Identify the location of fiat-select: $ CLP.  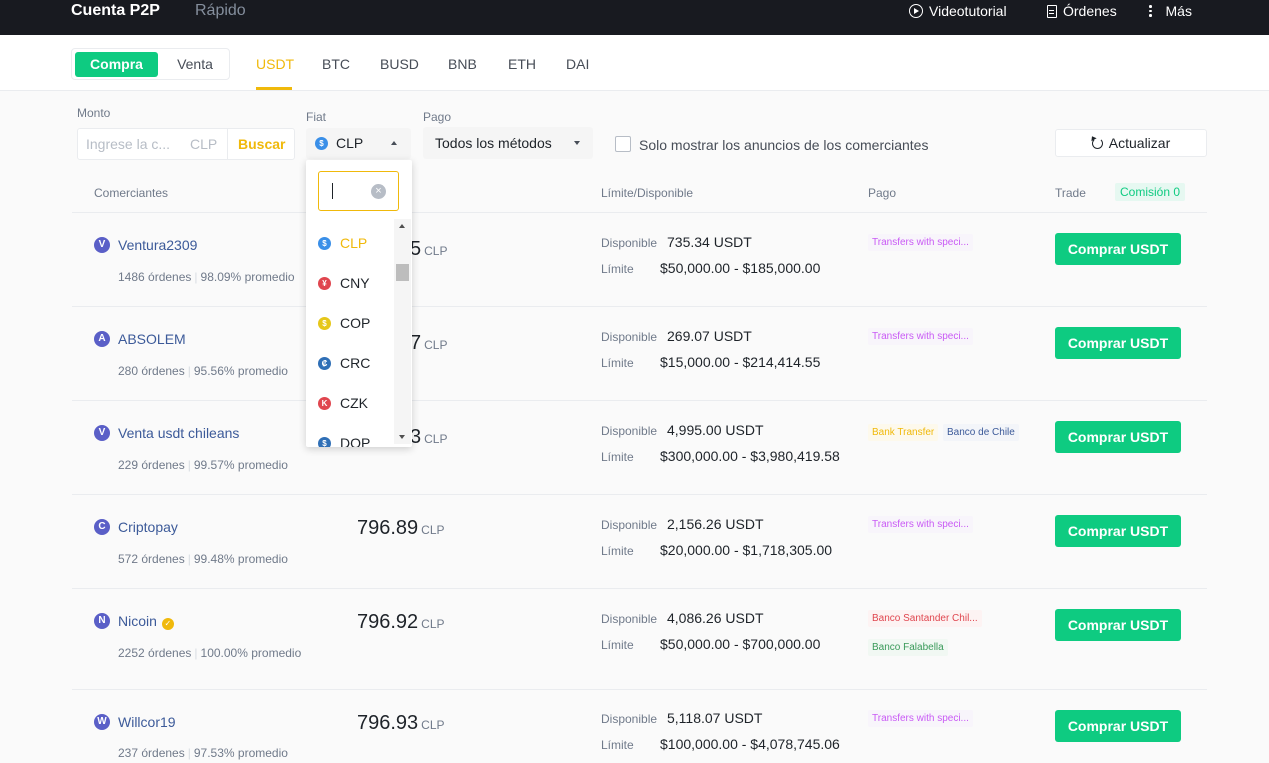
(358, 143).